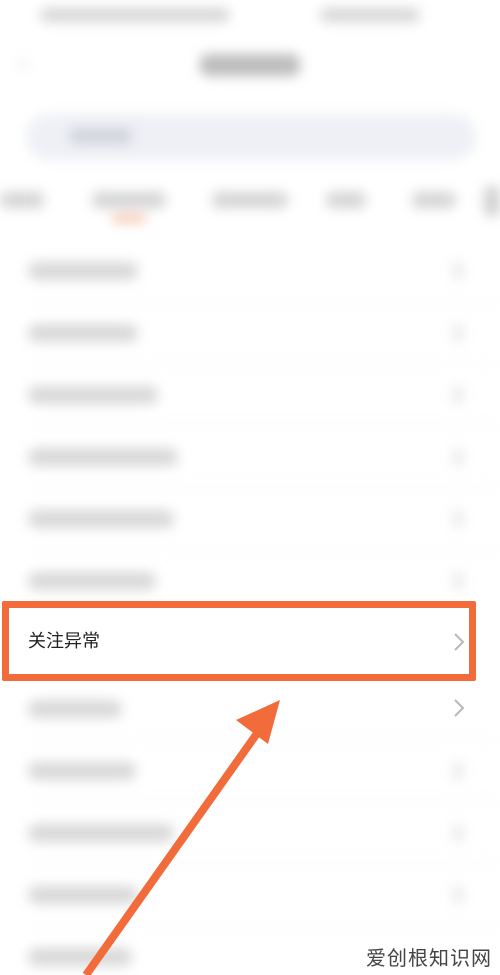 The image size is (500, 975). I want to click on header: ‹, so click(250, 69).